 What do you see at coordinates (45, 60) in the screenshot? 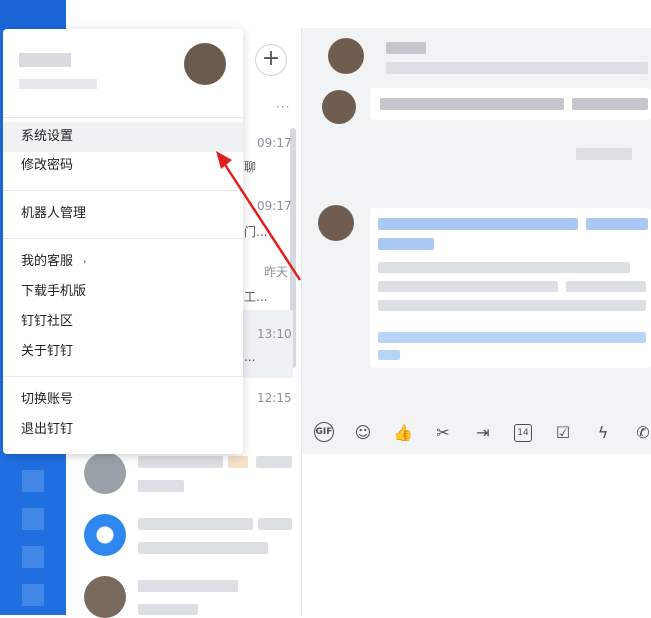
I see `blurred-user-name` at bounding box center [45, 60].